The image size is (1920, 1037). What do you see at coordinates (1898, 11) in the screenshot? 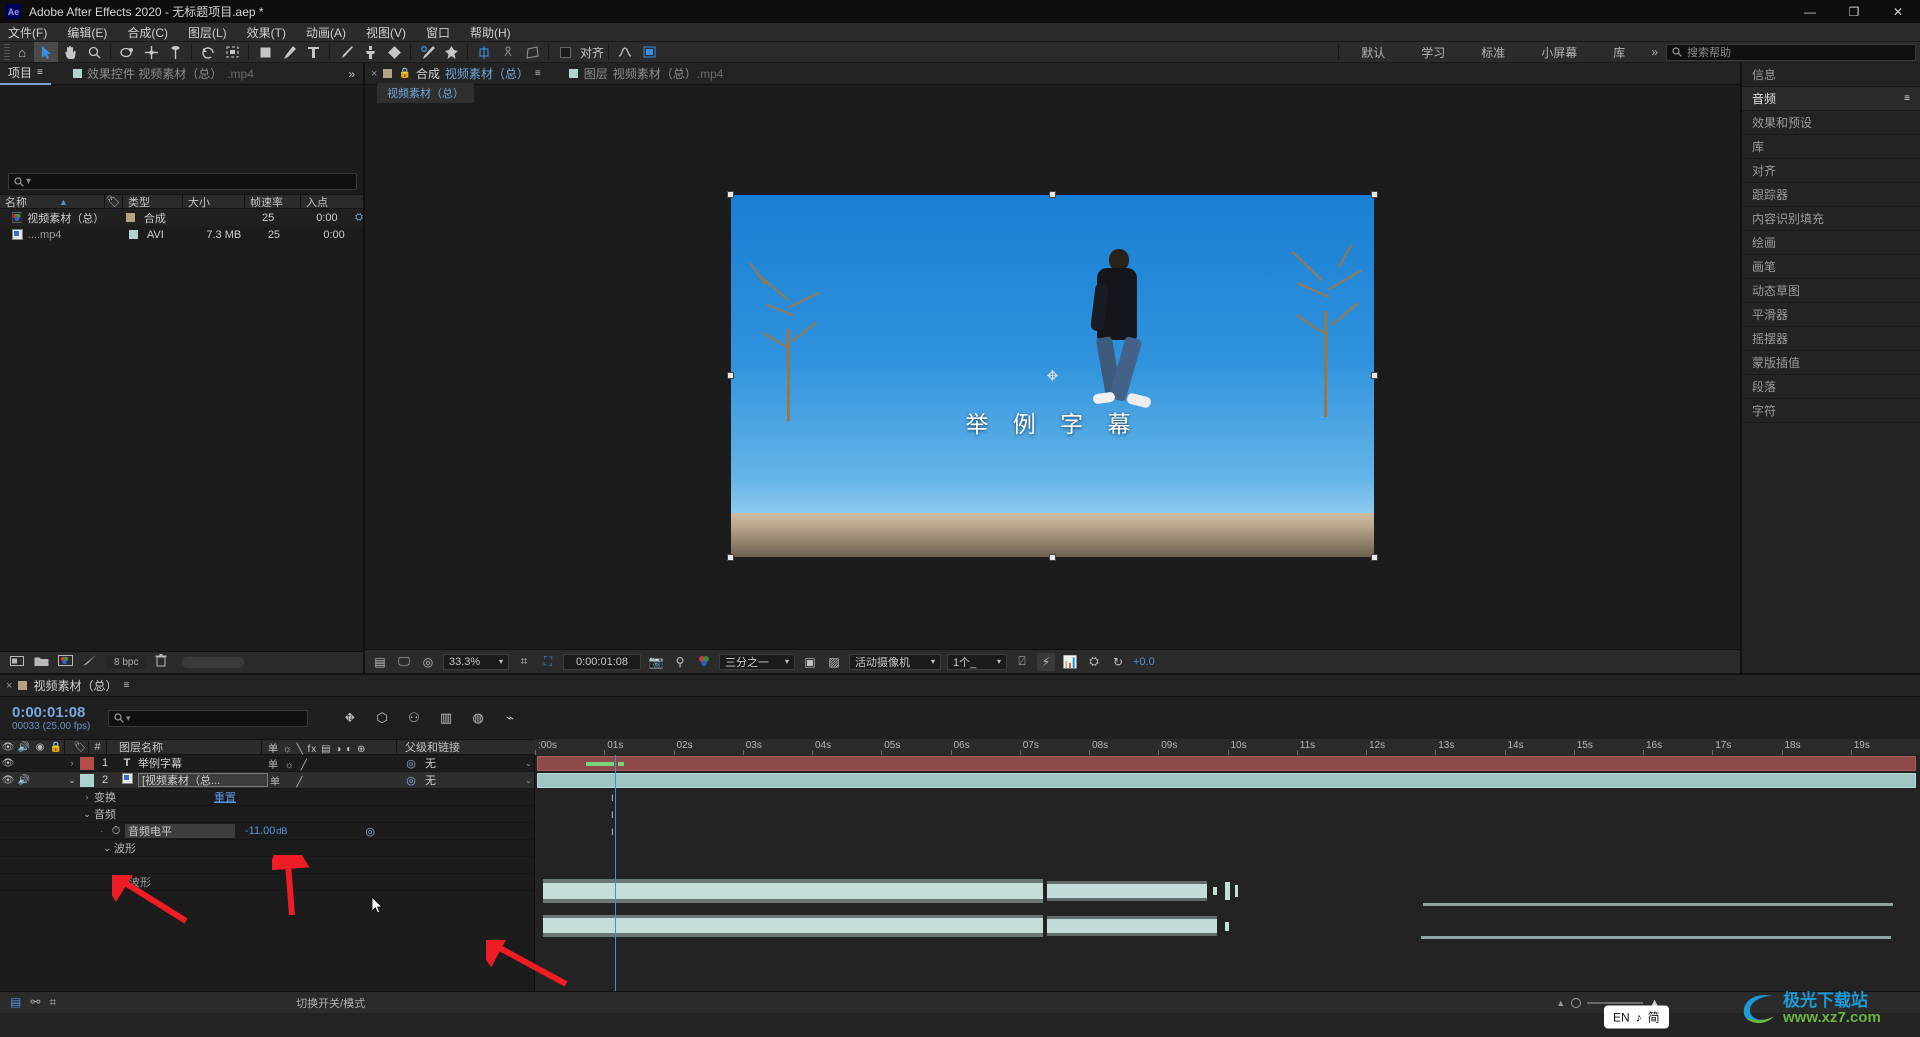
I see `close-button: ✕` at bounding box center [1898, 11].